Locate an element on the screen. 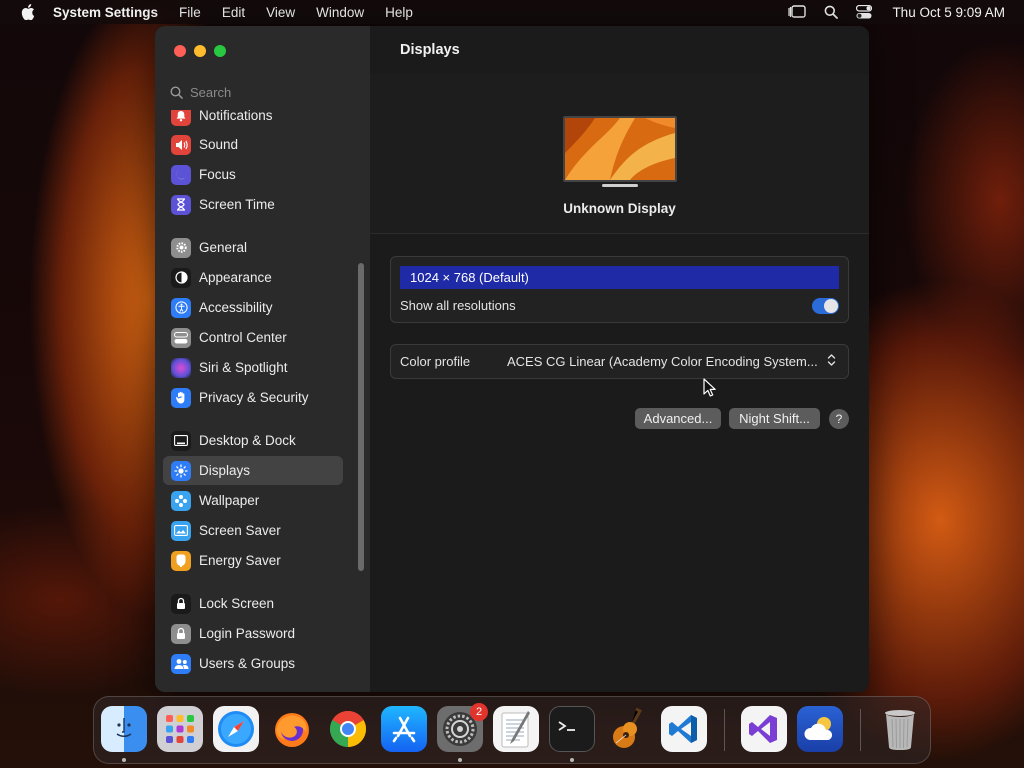 This screenshot has width=1024, height=768. bell-icon is located at coordinates (181, 118).